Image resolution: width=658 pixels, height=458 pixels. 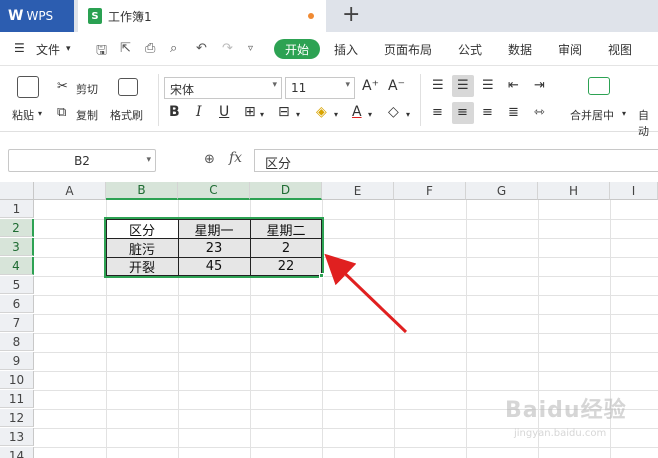 What do you see at coordinates (566, 410) in the screenshot?
I see `watermark-brand: Baidu经验` at bounding box center [566, 410].